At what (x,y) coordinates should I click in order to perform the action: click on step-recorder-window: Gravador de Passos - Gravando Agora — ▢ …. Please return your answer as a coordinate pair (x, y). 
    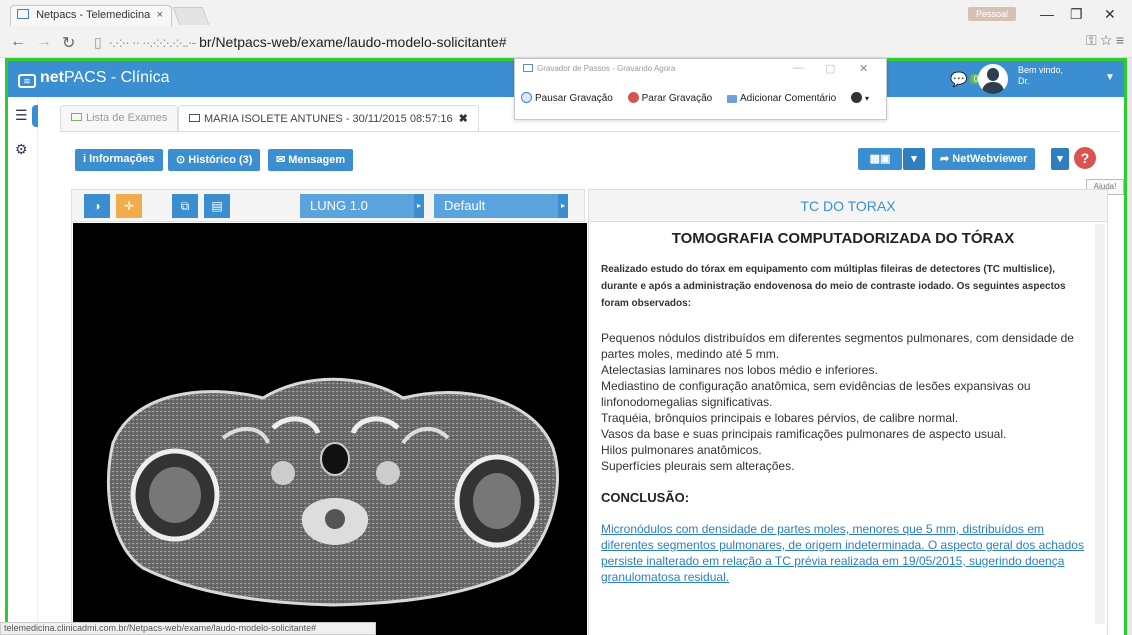
    Looking at the image, I should click on (700, 89).